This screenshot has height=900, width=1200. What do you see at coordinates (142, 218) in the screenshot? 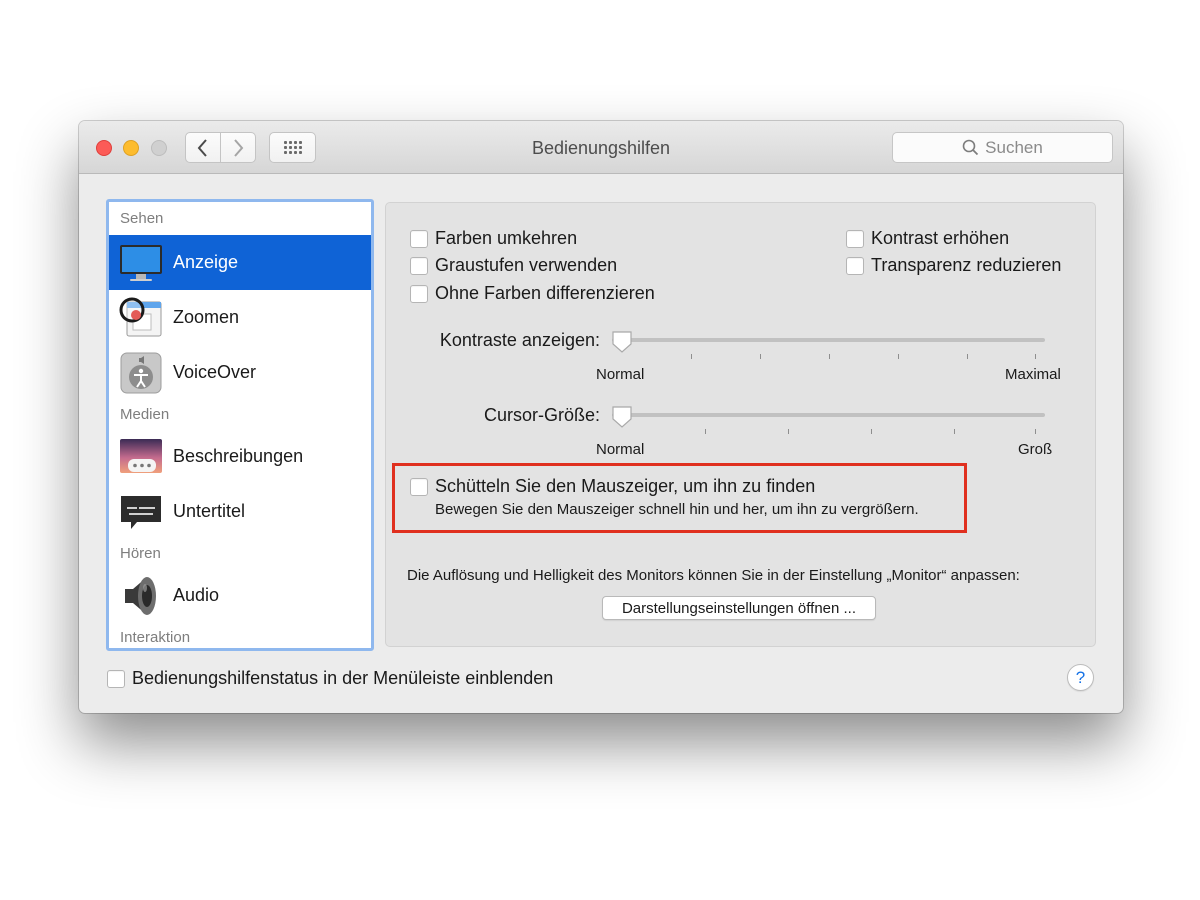
I see `section-header-sehen: Sehen` at bounding box center [142, 218].